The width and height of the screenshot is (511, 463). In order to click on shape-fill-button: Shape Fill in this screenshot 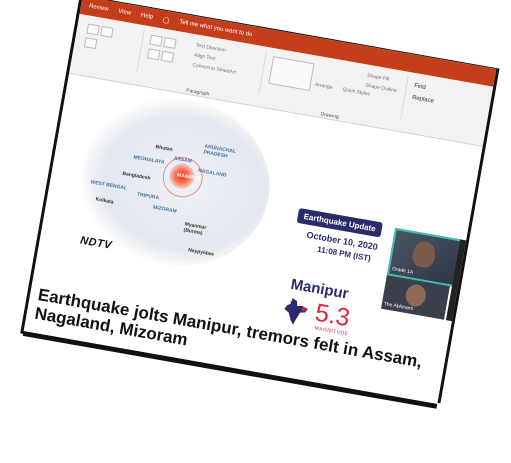, I will do `click(378, 78)`.